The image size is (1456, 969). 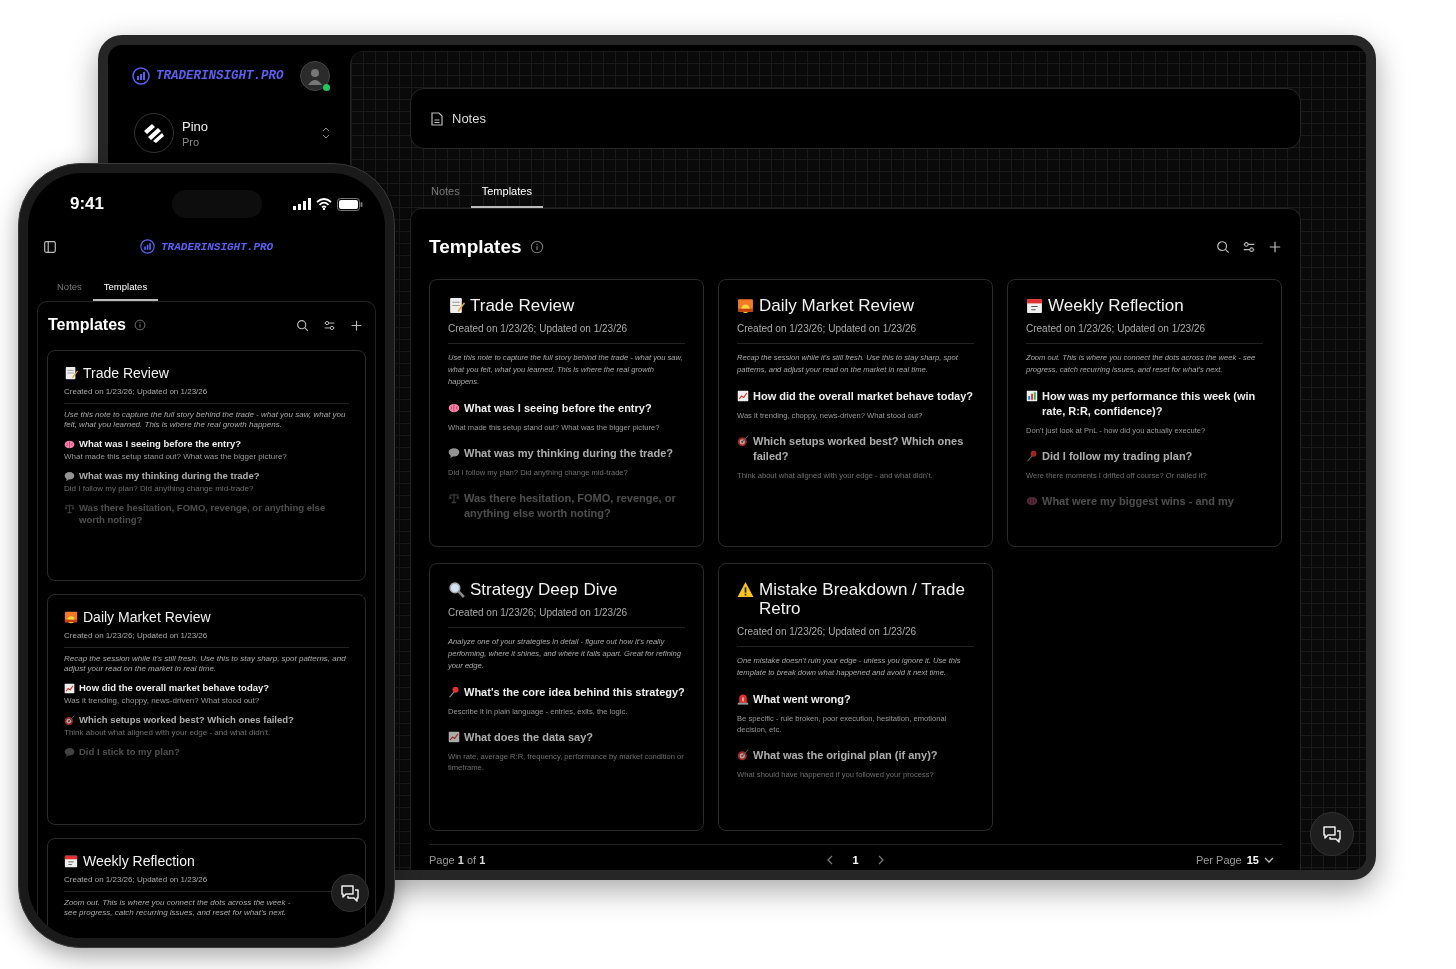 I want to click on template-card: Weekly Reflection Created on 1/23/26; Updated on 1/23/26 Zoom out. This is where you connect the dots across the week - see progress, catch recurring issues, and reset for what's next., so click(x=206, y=888).